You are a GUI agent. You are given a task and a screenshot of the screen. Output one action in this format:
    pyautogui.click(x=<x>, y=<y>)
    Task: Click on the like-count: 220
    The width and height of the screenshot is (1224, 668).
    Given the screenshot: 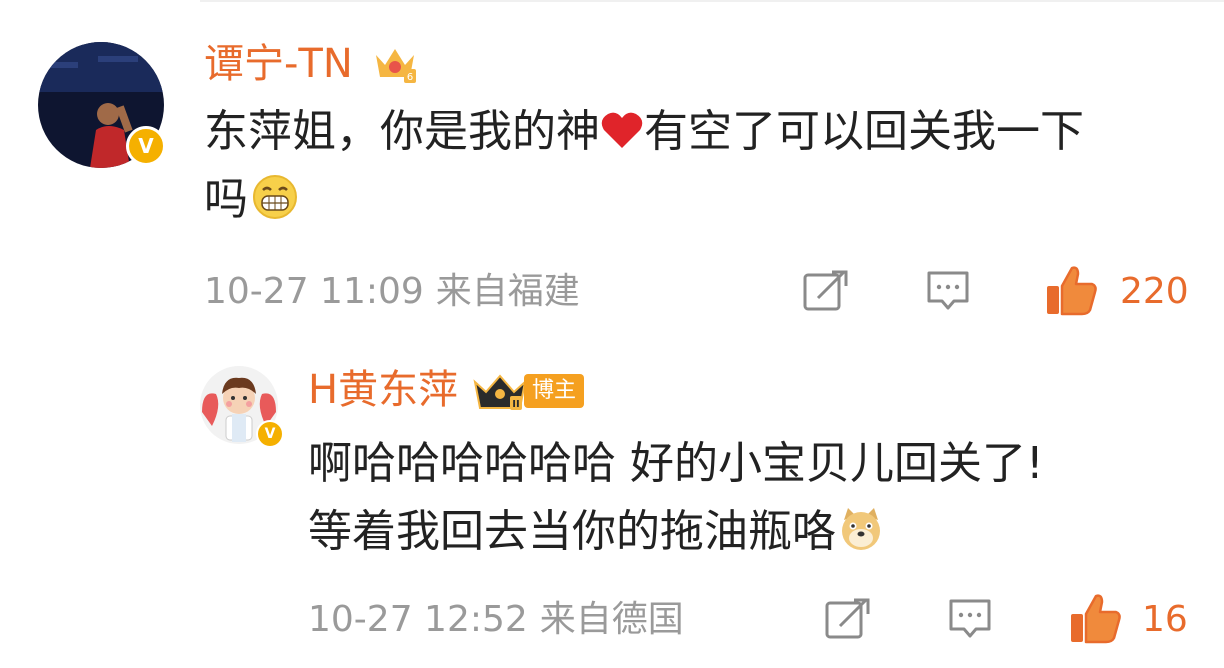 What is the action you would take?
    pyautogui.click(x=1154, y=291)
    